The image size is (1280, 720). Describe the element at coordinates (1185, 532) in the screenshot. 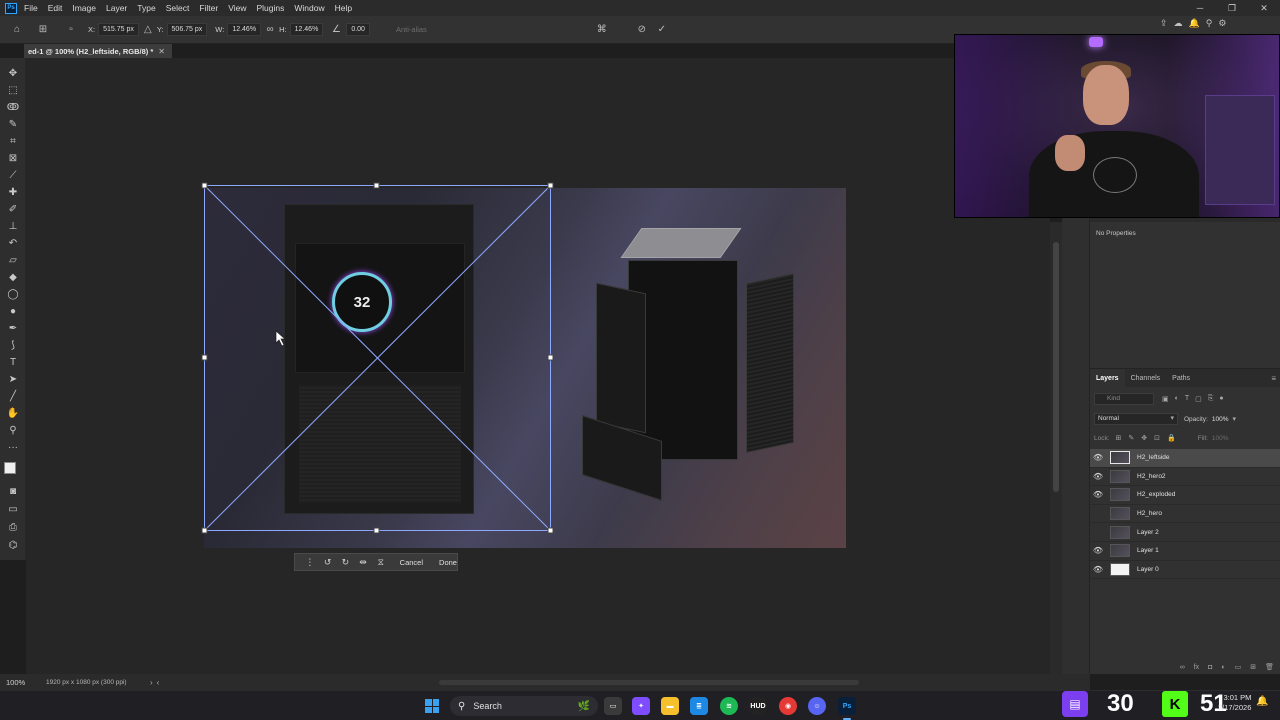

I see `layer-row-layer-2: · Layer 2` at that location.